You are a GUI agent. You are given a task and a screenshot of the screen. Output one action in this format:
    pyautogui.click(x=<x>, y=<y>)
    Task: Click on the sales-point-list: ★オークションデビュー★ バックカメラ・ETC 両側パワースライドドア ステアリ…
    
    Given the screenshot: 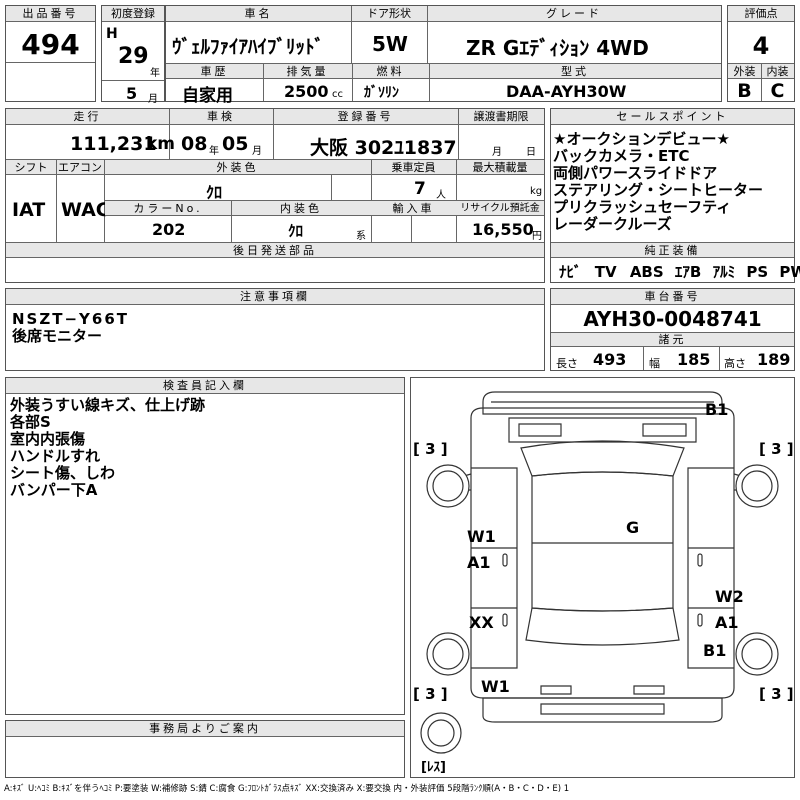 What is the action you would take?
    pyautogui.click(x=658, y=182)
    